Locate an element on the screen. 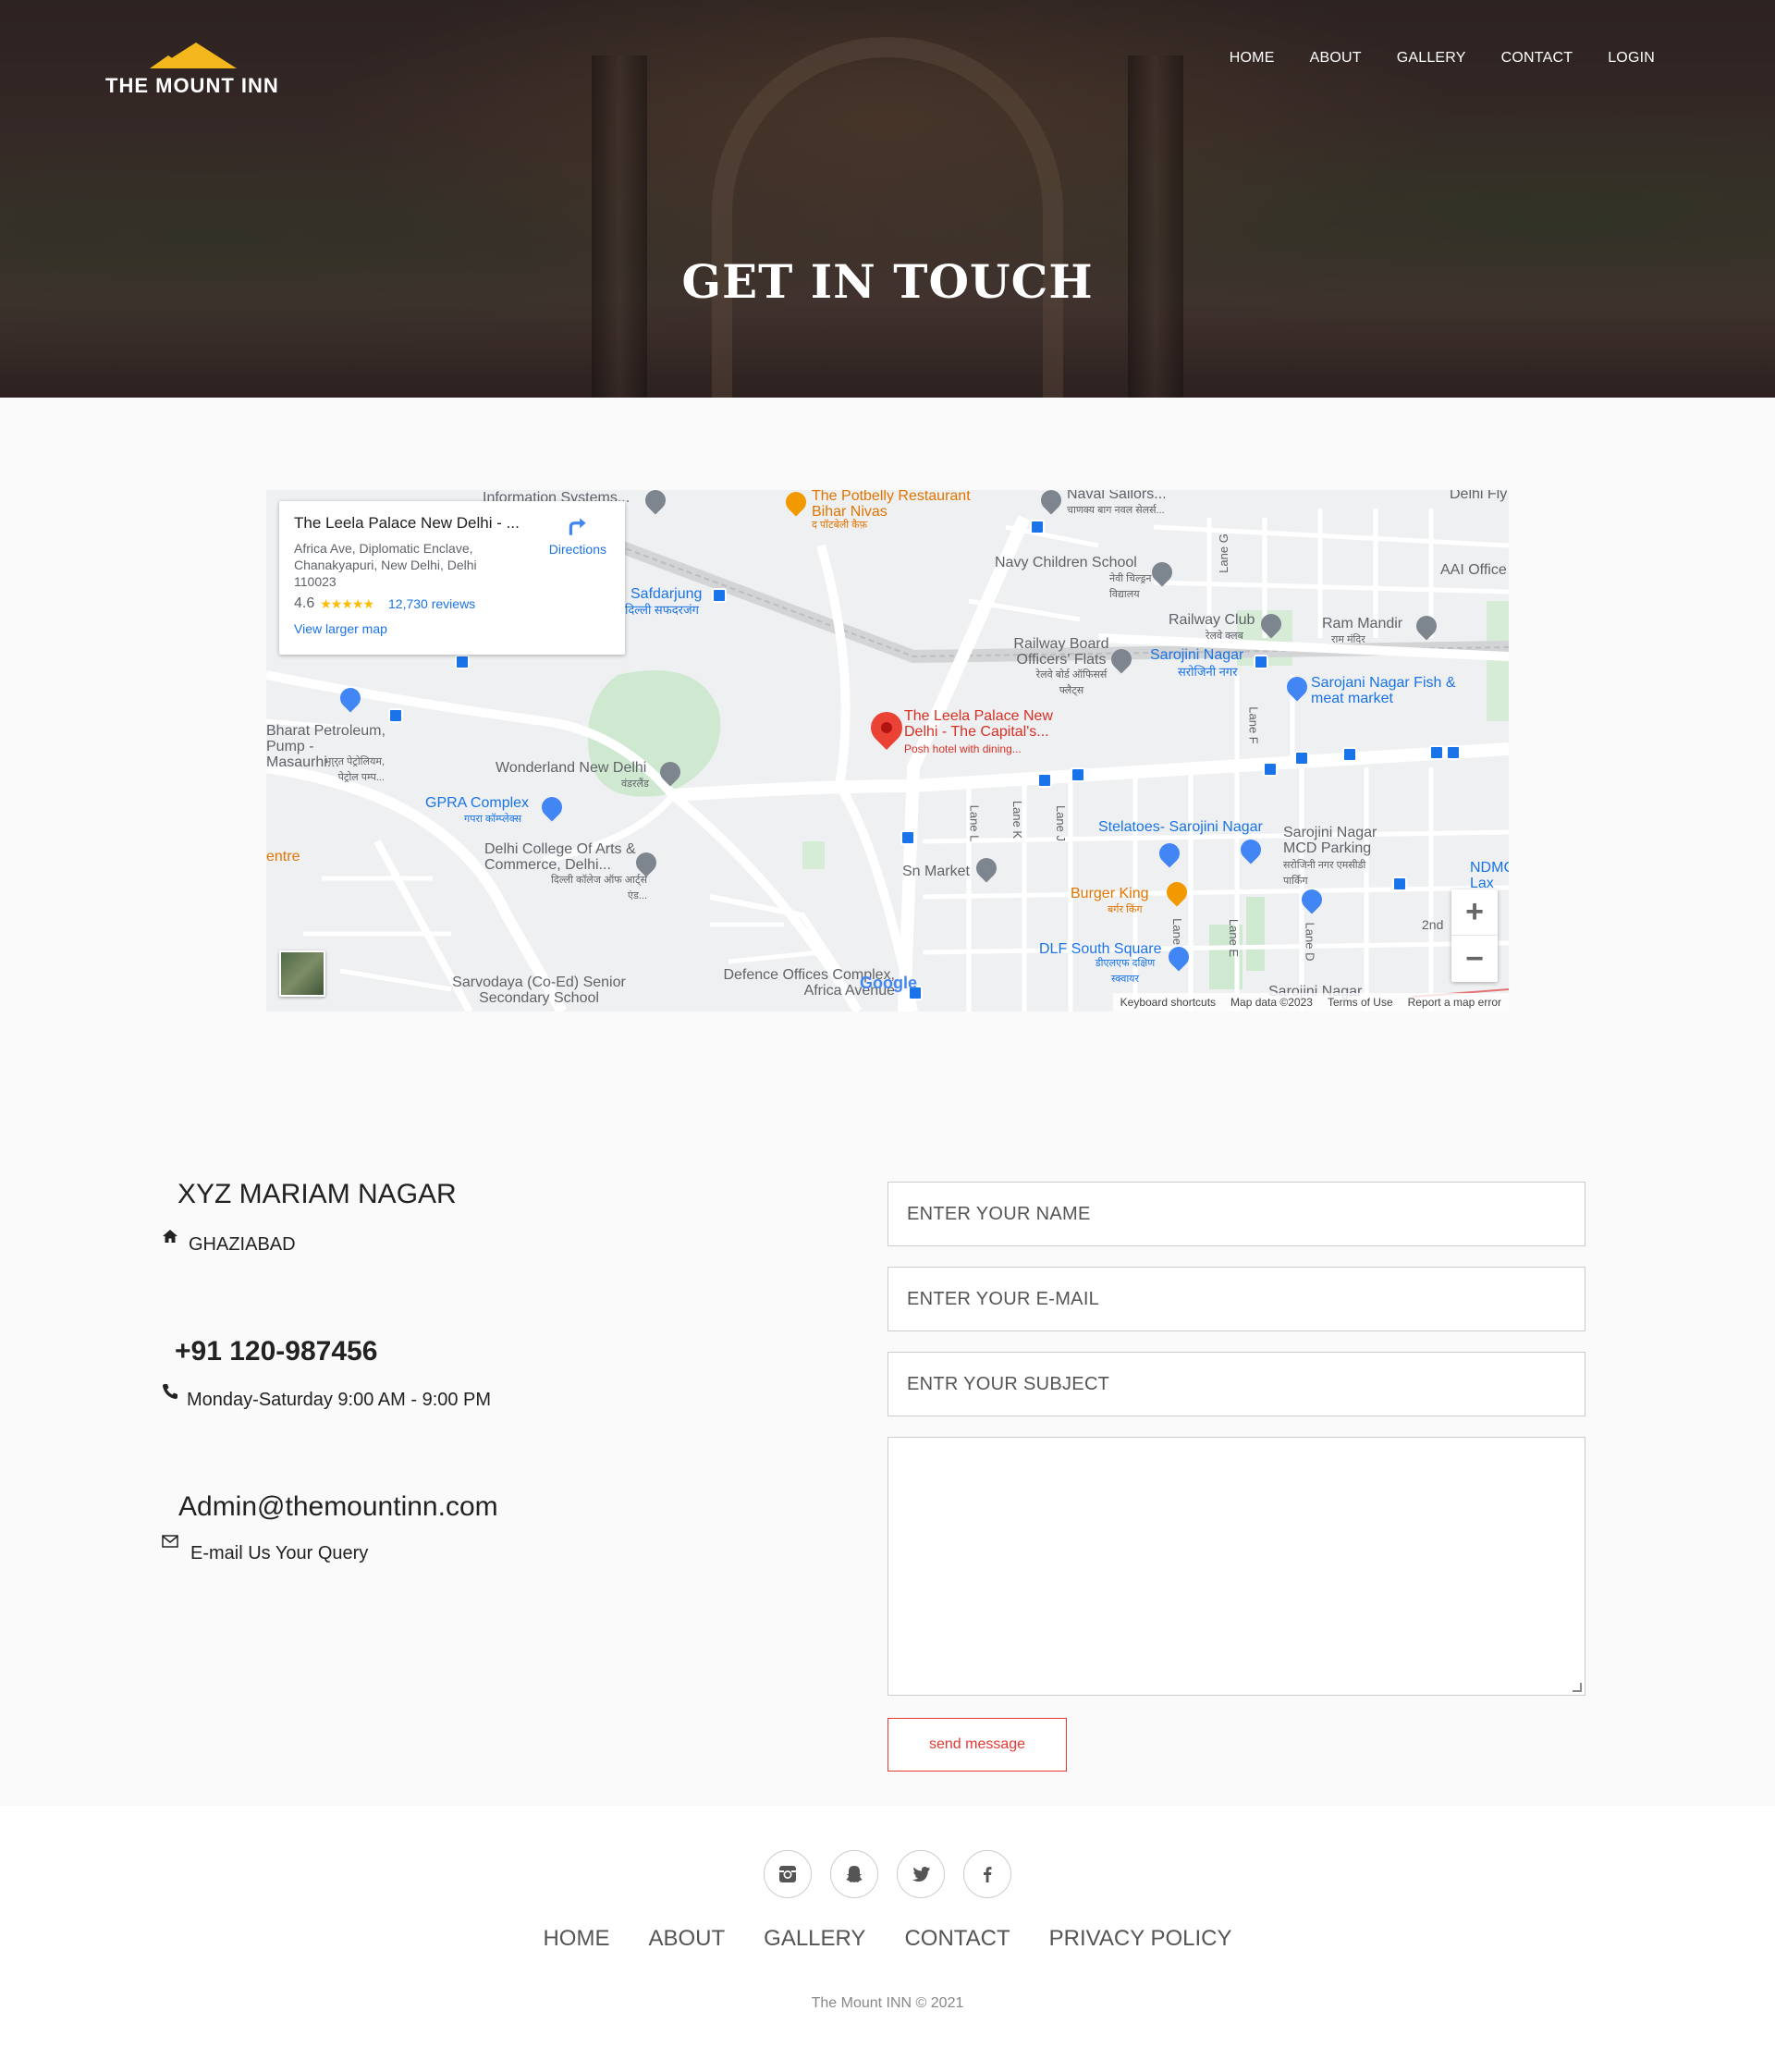  footer-nav-gallery: GALLERY is located at coordinates (814, 1939).